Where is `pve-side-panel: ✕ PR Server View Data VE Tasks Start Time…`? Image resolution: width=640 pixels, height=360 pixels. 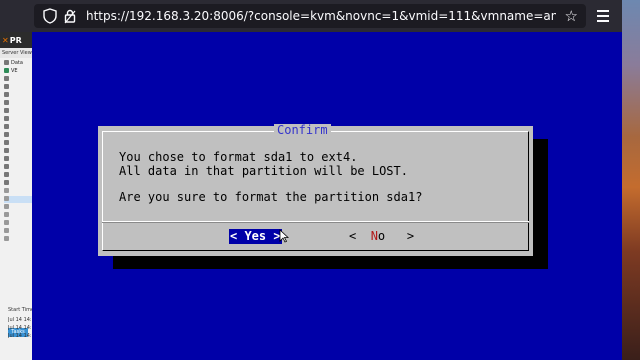
pve-side-panel: ✕ PR Server View Data VE Tasks Start Time… is located at coordinates (16, 196).